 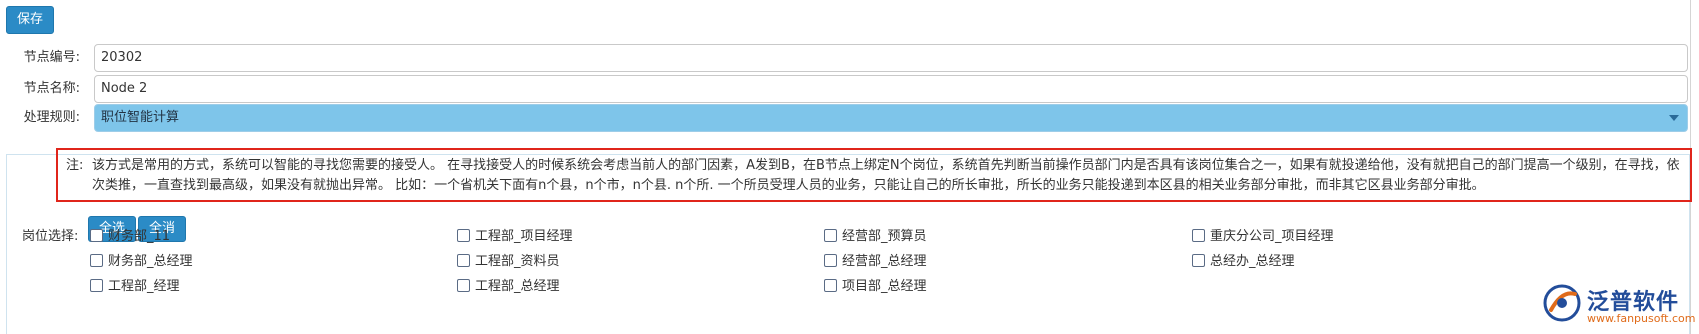 I want to click on rule-label: 处理规则:, so click(x=51, y=117).